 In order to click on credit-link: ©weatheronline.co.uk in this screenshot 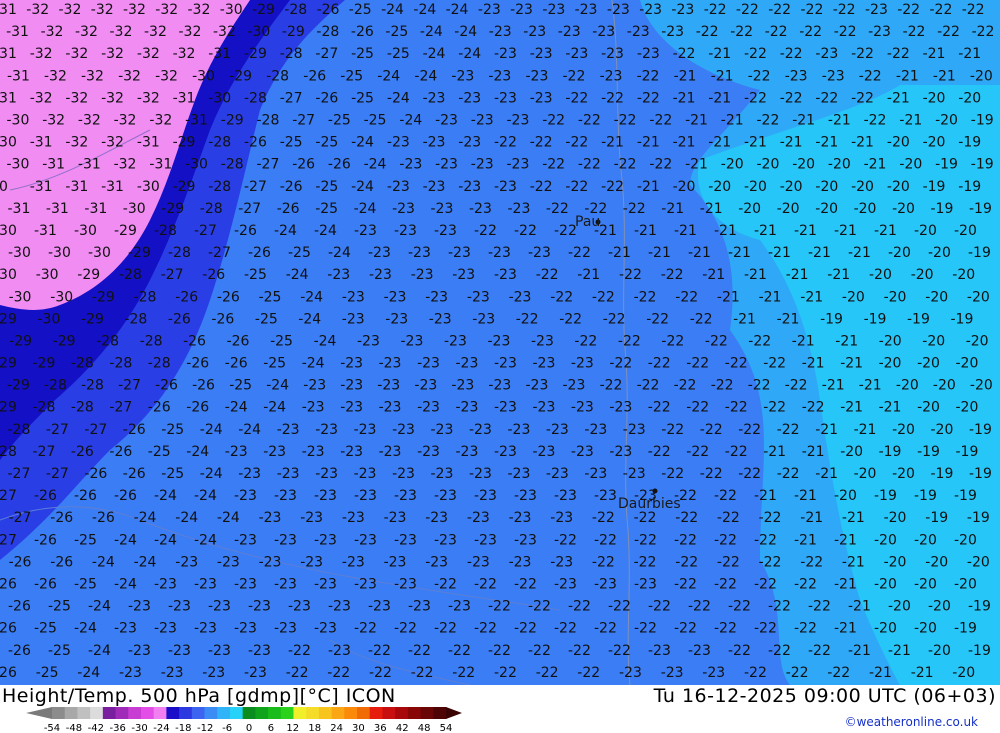, I will do `click(911, 722)`.